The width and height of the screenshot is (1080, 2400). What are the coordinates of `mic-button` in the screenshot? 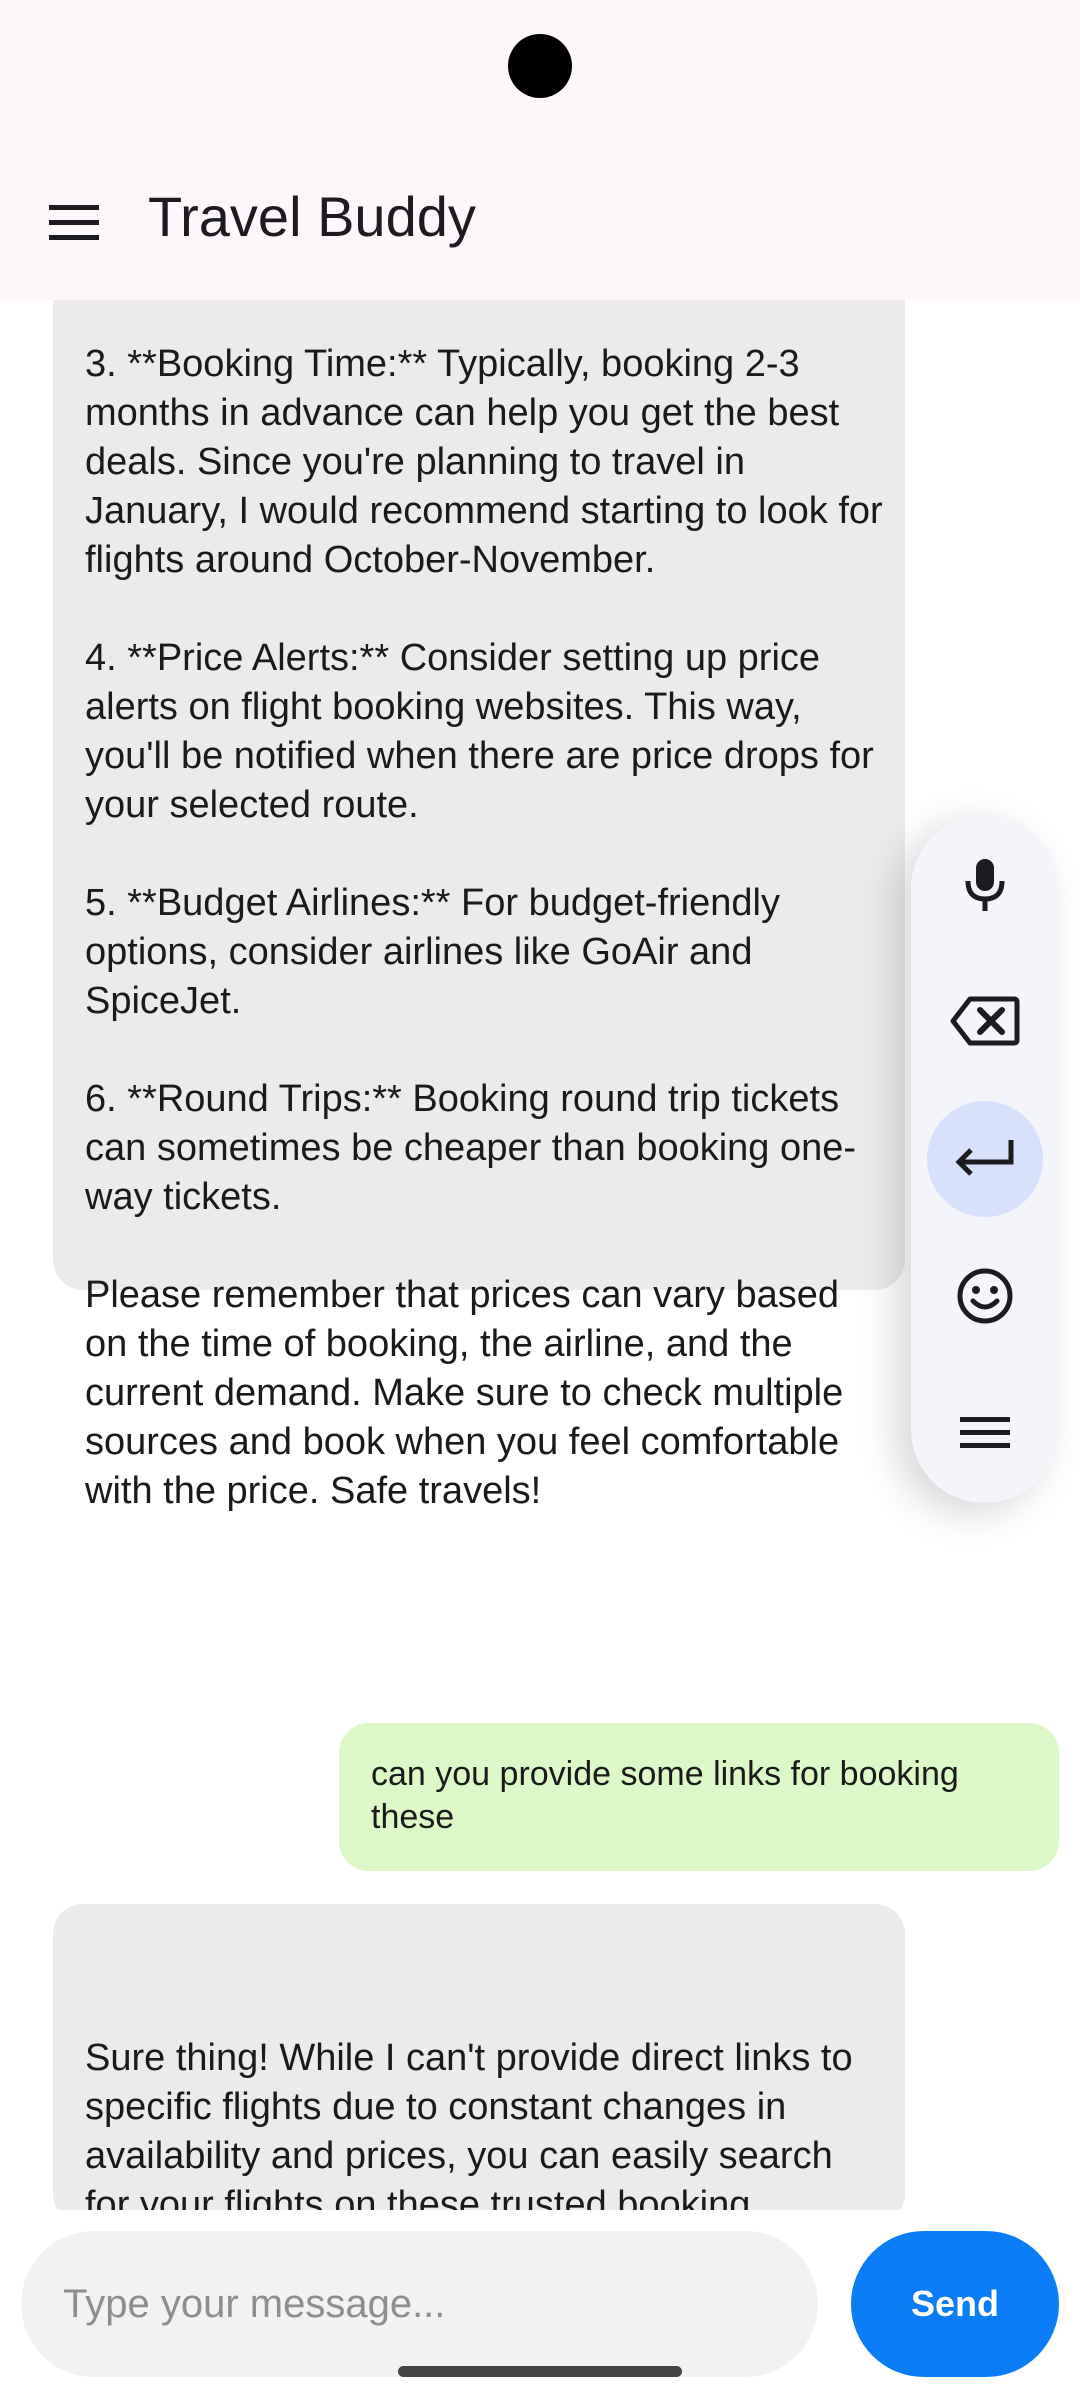 It's located at (985, 885).